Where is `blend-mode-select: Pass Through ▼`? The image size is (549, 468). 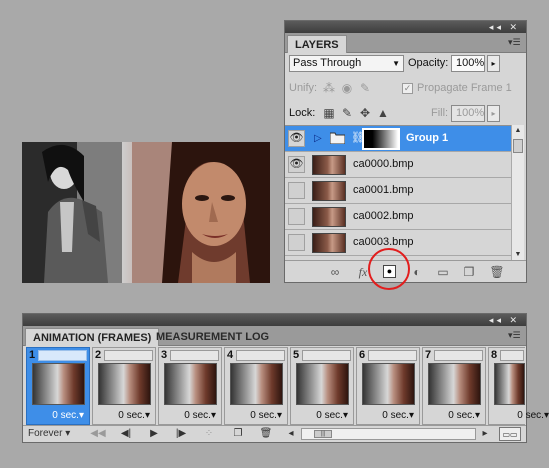
blend-mode-select: Pass Through ▼ is located at coordinates (346, 63).